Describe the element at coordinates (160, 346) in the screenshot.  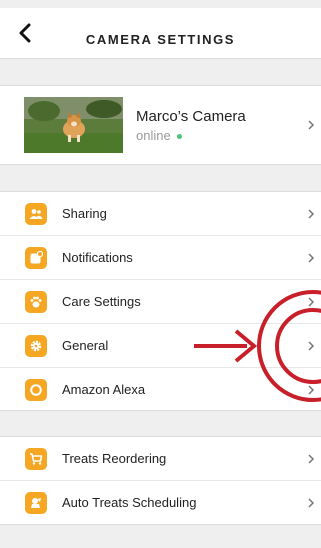
I see `menu-item-general: General` at that location.